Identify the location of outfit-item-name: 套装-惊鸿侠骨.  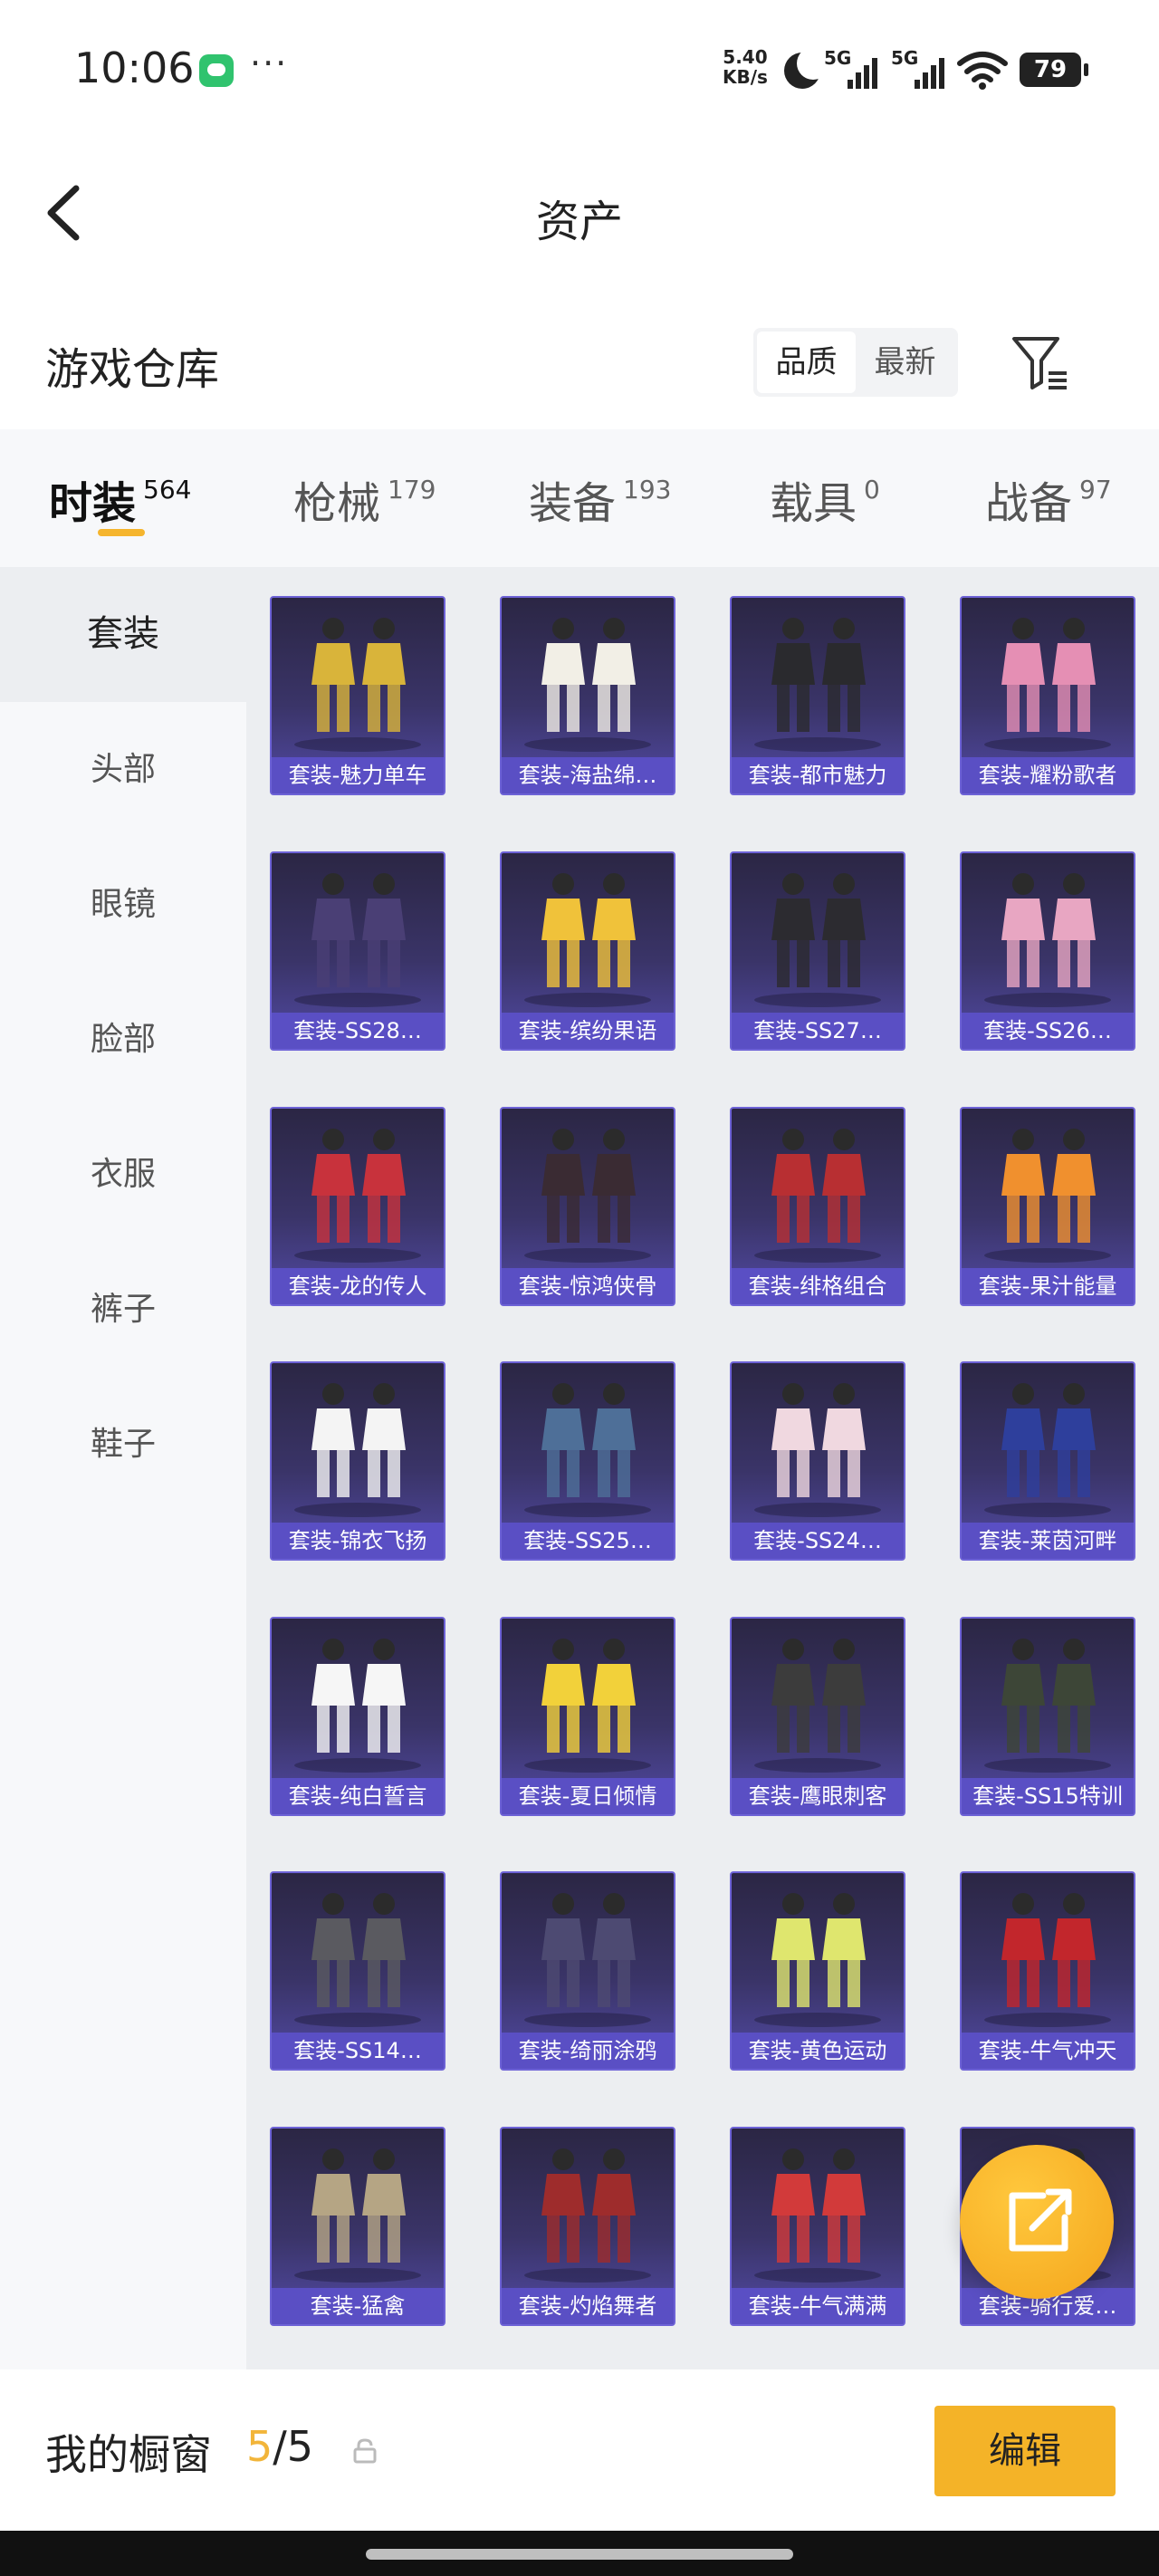
(588, 1286).